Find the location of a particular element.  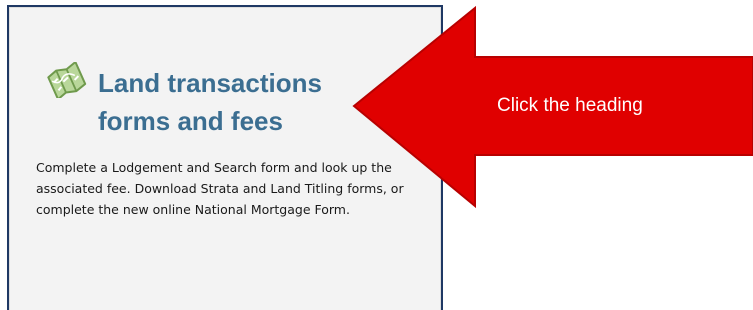

card-heading-line1: Land transactions is located at coordinates (210, 83).